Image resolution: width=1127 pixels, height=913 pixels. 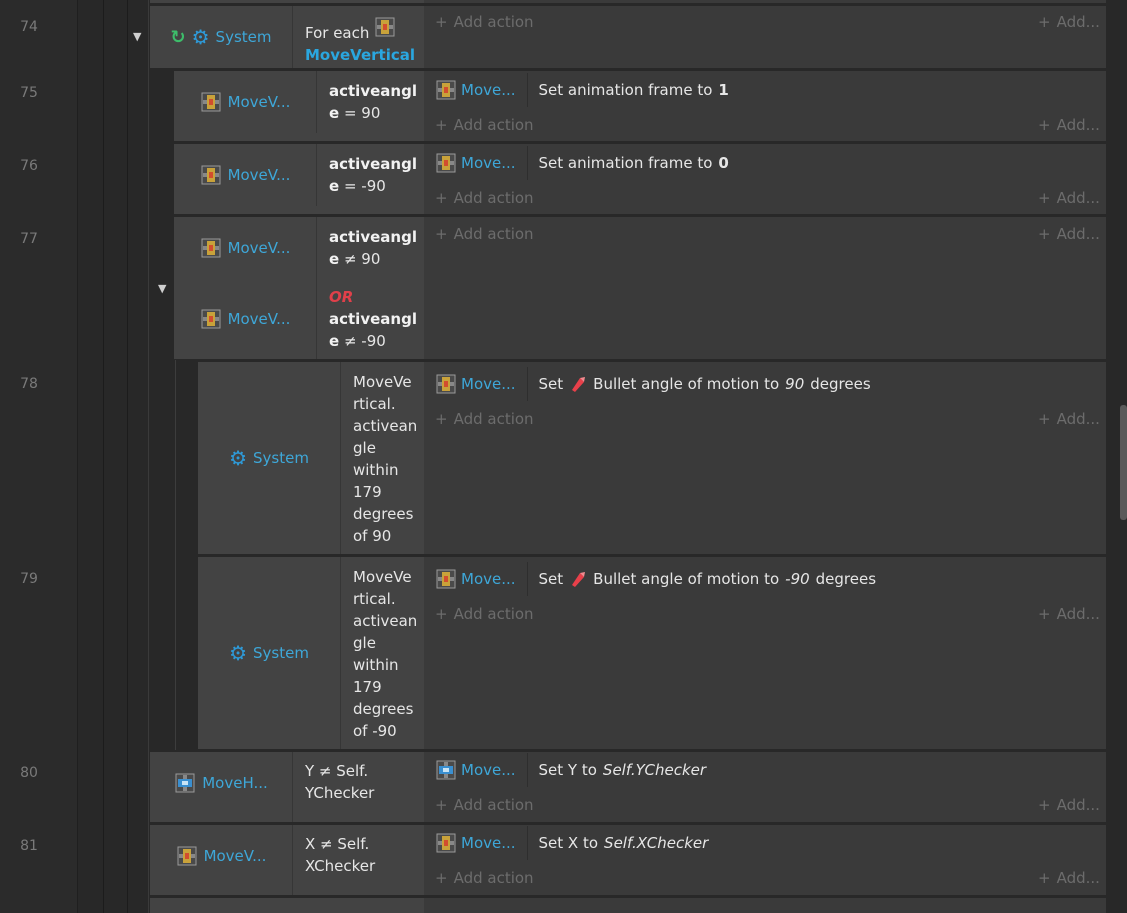 What do you see at coordinates (287, 905) in the screenshot?
I see `event-block-next` at bounding box center [287, 905].